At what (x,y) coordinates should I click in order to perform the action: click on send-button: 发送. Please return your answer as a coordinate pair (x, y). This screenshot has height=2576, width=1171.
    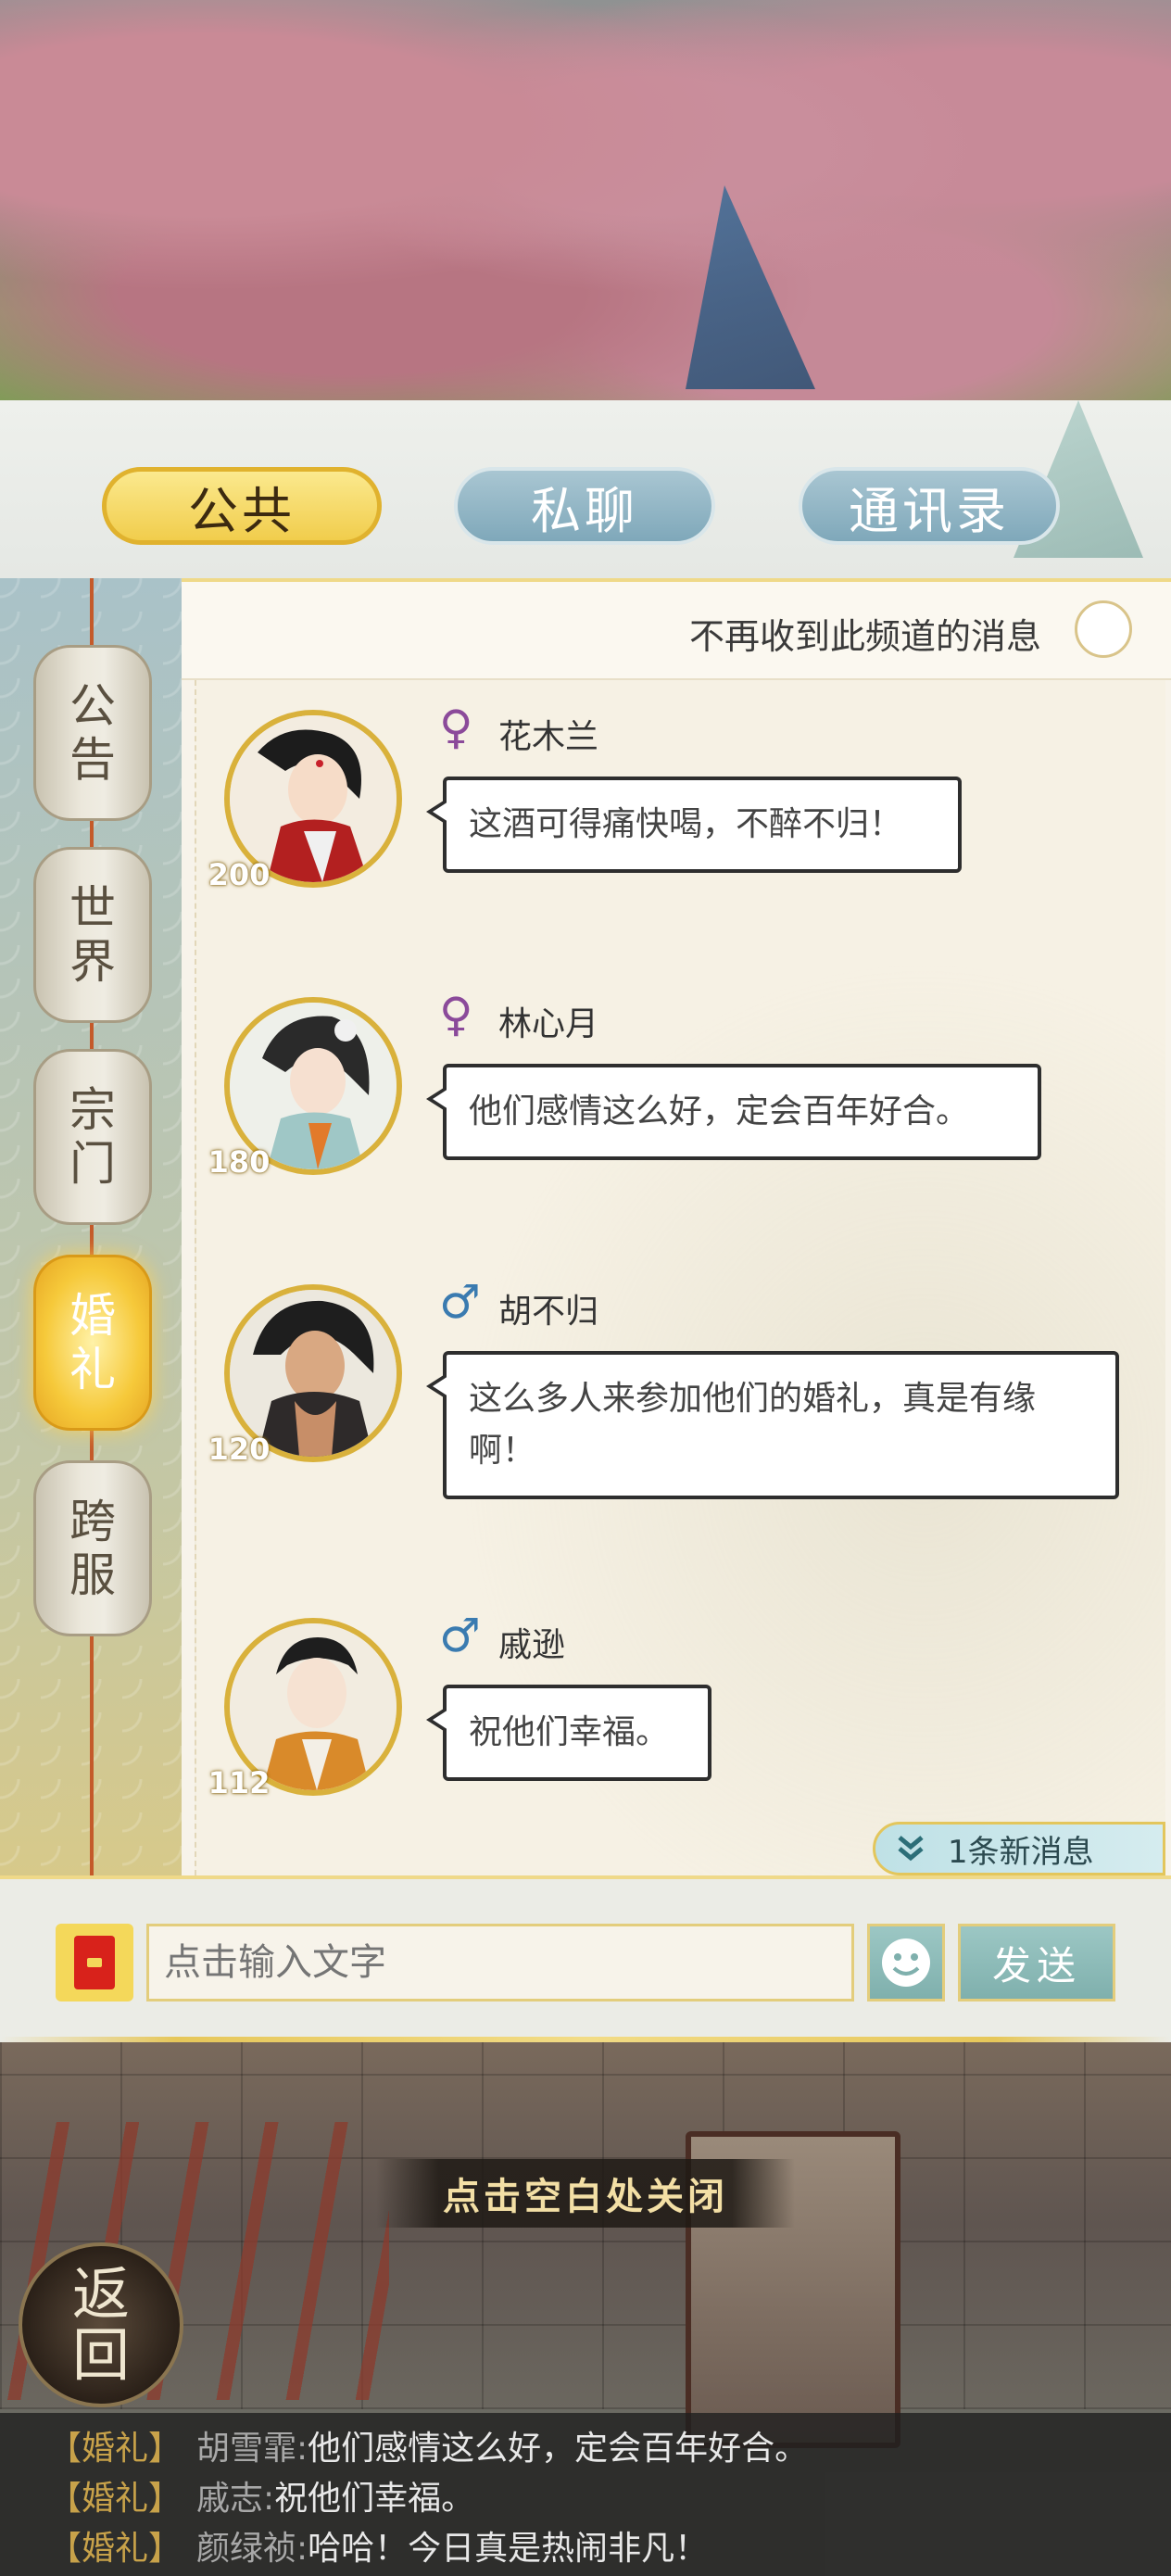
    Looking at the image, I should click on (1036, 1963).